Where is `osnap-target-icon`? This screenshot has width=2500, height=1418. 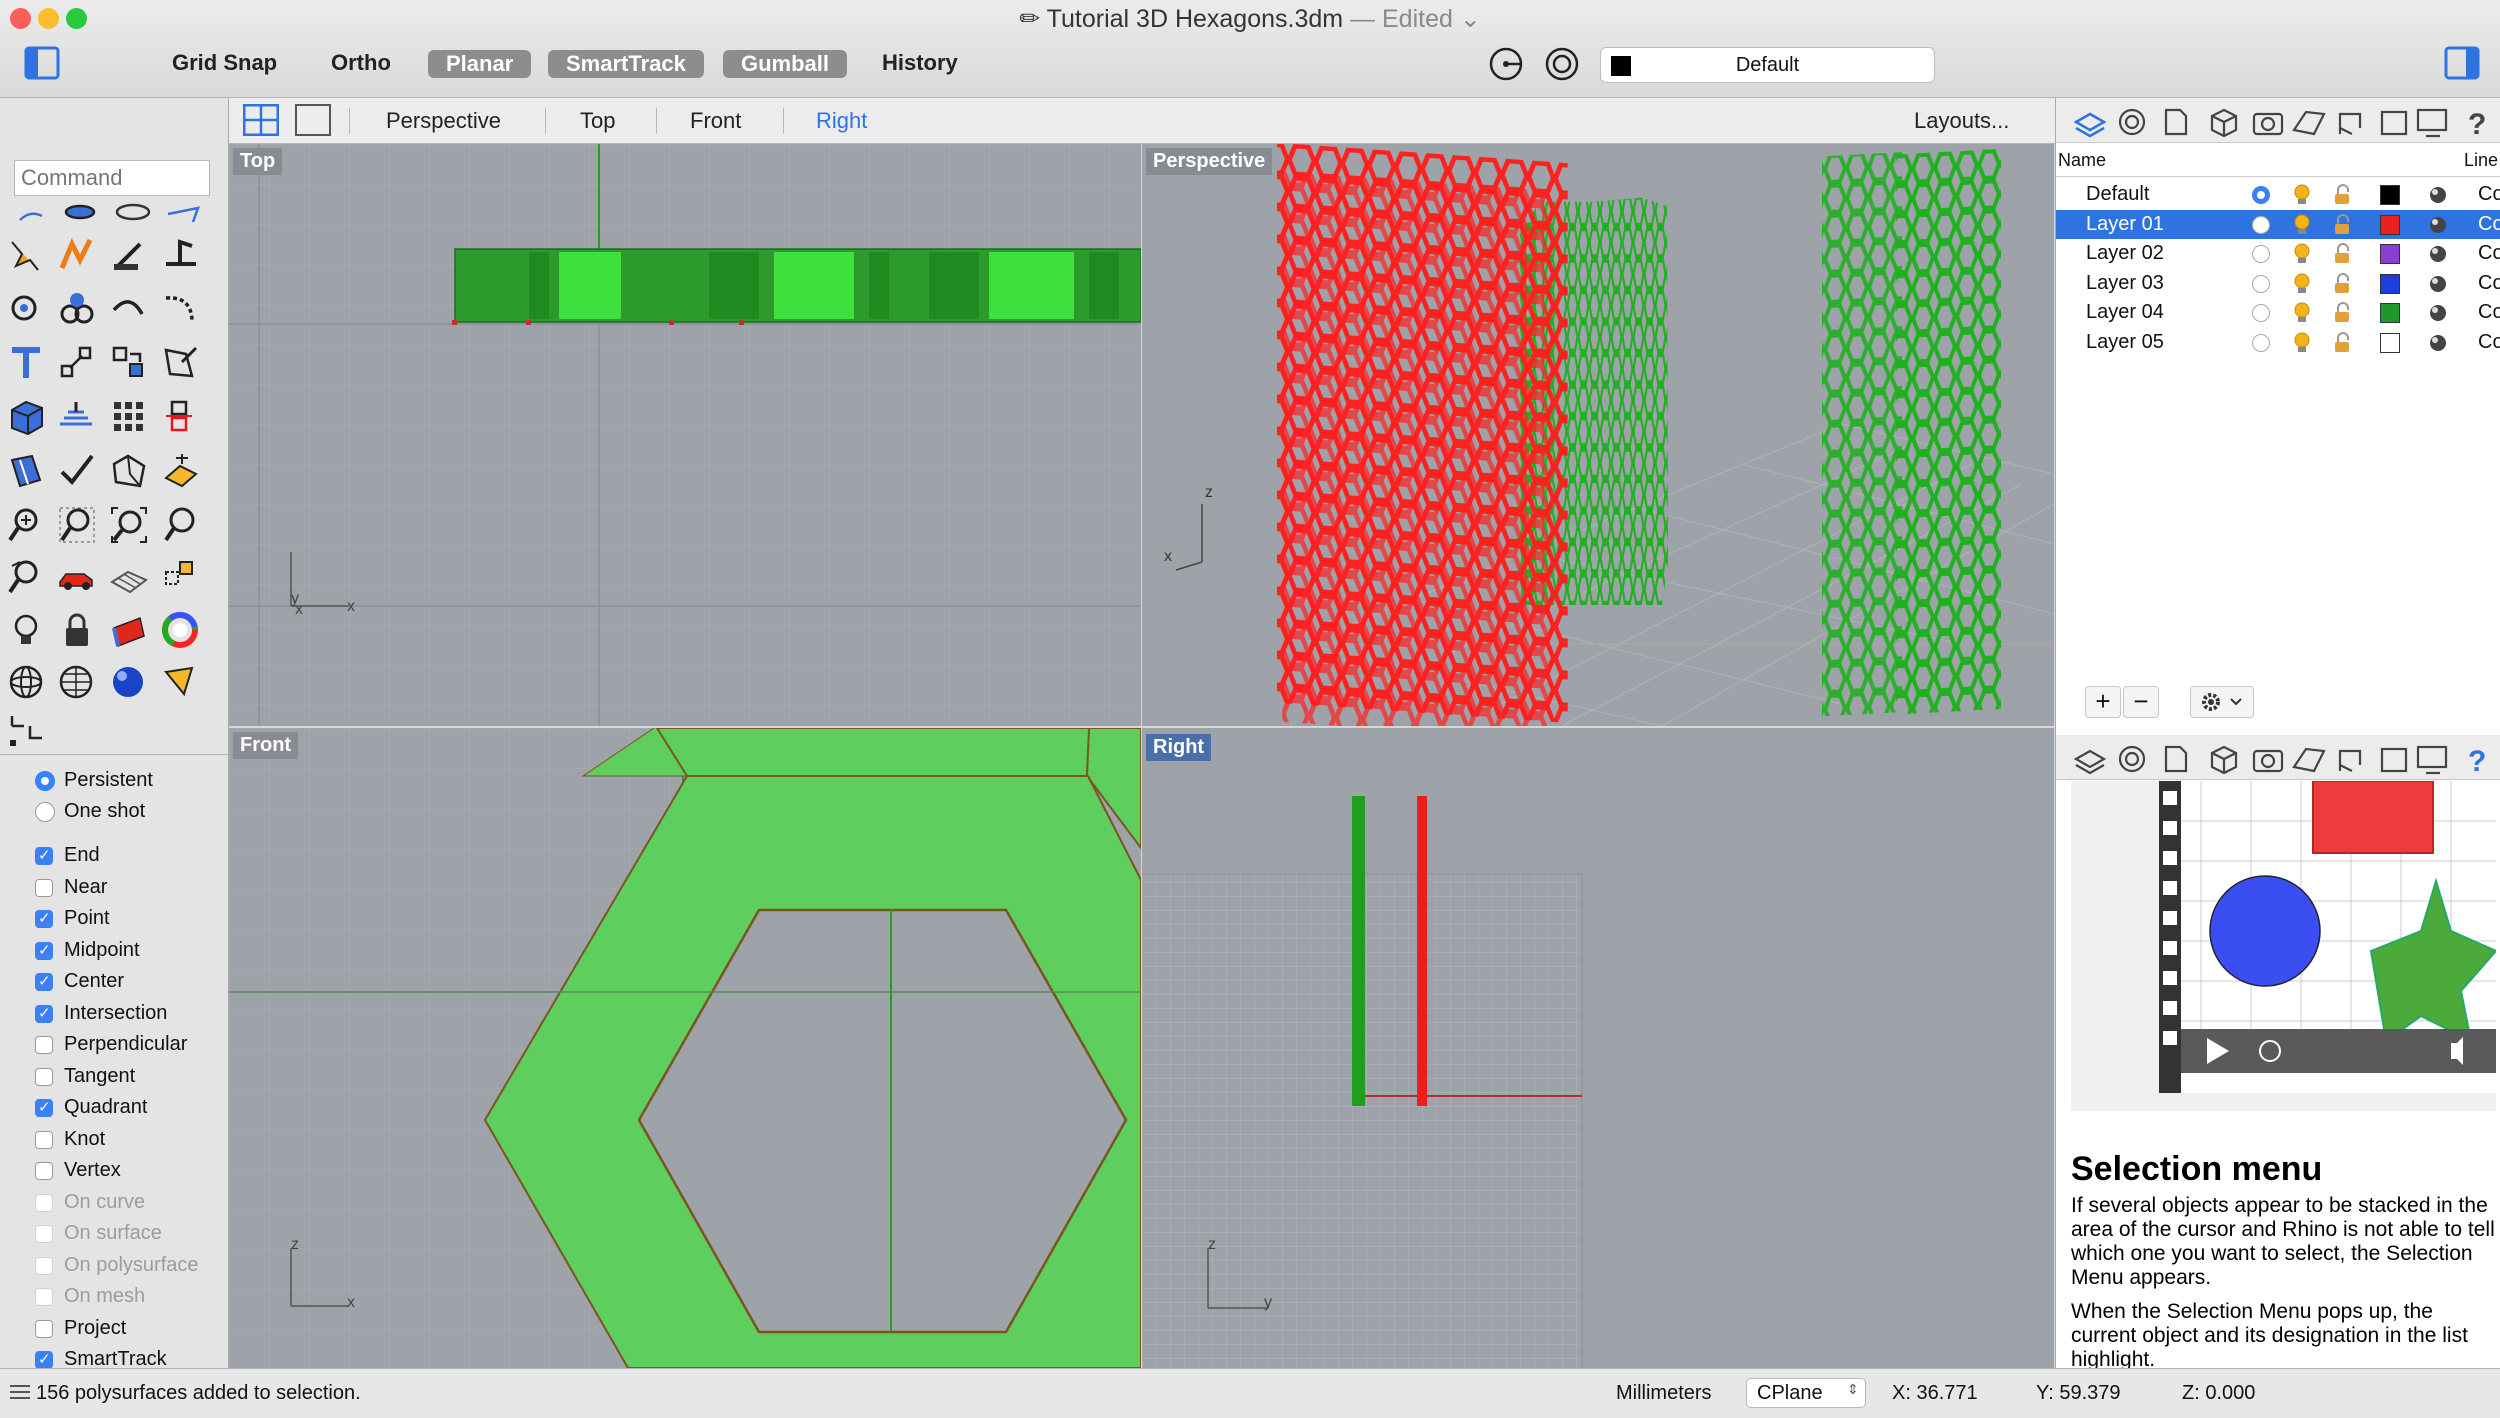 osnap-target-icon is located at coordinates (1506, 64).